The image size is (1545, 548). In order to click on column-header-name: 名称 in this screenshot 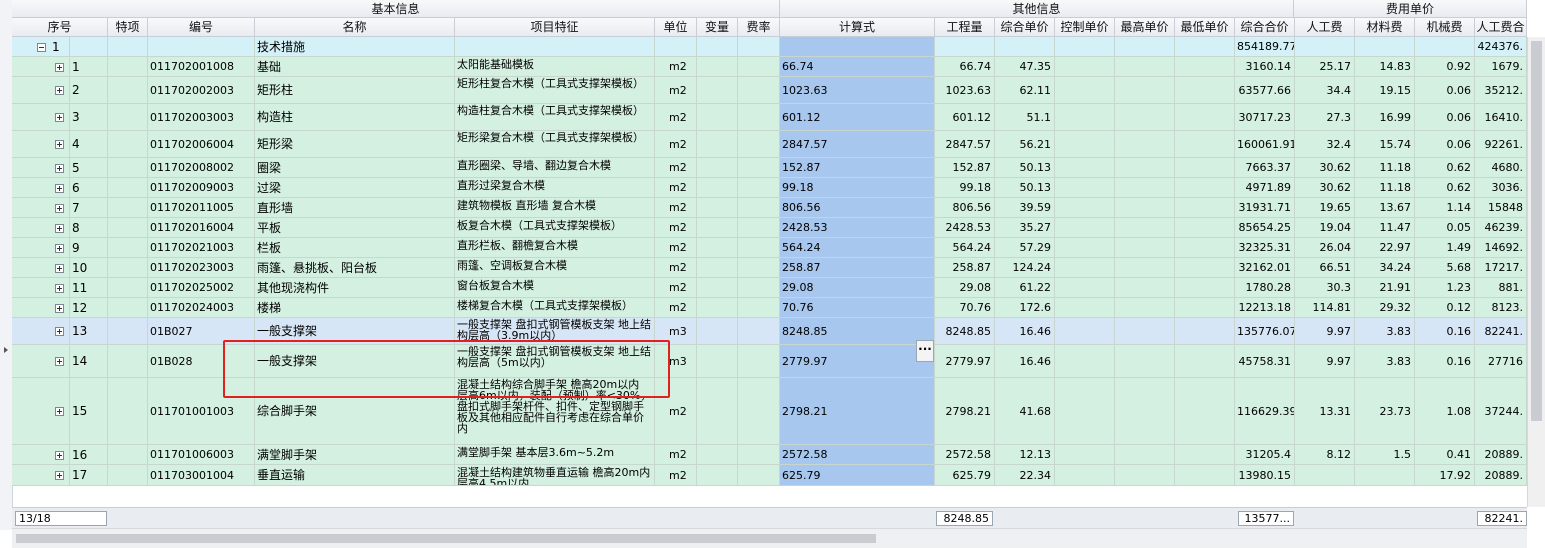, I will do `click(355, 27)`.